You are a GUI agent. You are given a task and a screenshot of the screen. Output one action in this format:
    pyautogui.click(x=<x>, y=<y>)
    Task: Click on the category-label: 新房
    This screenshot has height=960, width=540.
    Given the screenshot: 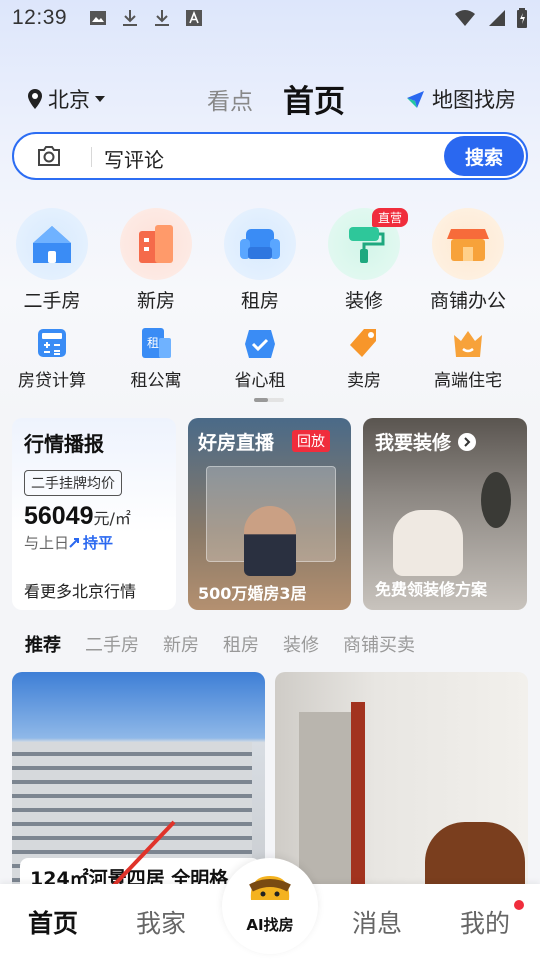 What is the action you would take?
    pyautogui.click(x=155, y=301)
    